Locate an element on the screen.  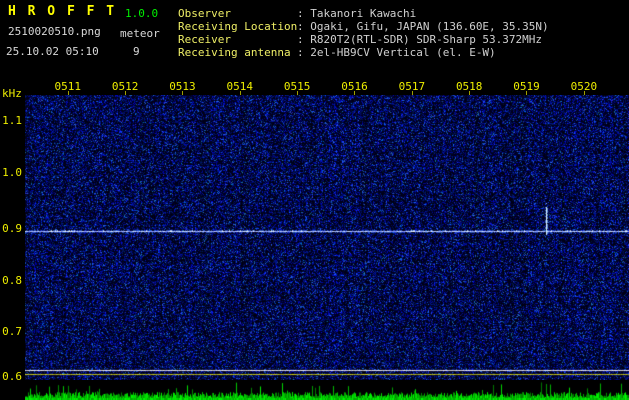
info-value: 2el-HB9CV Vertical (el. E-W) is located at coordinates (403, 52).